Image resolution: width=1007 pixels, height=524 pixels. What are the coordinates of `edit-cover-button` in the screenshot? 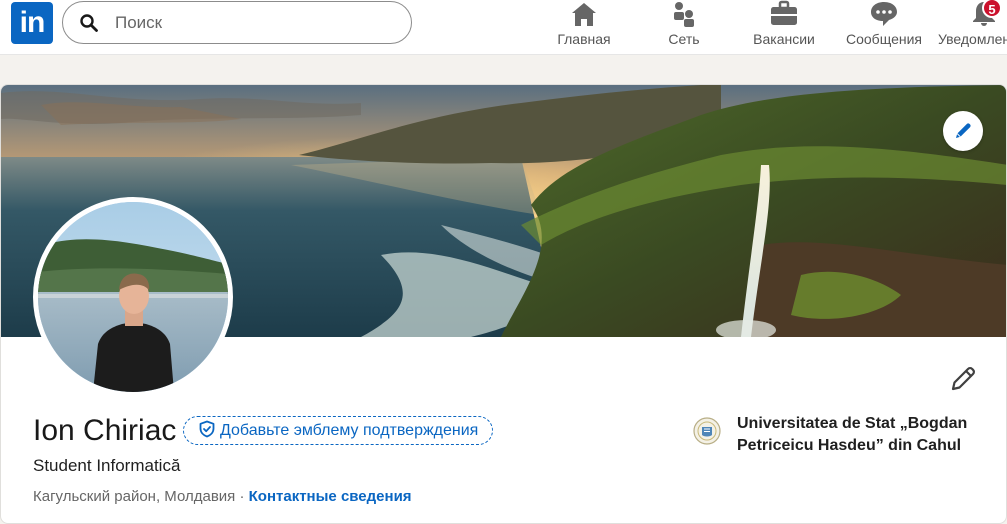 It's located at (963, 131).